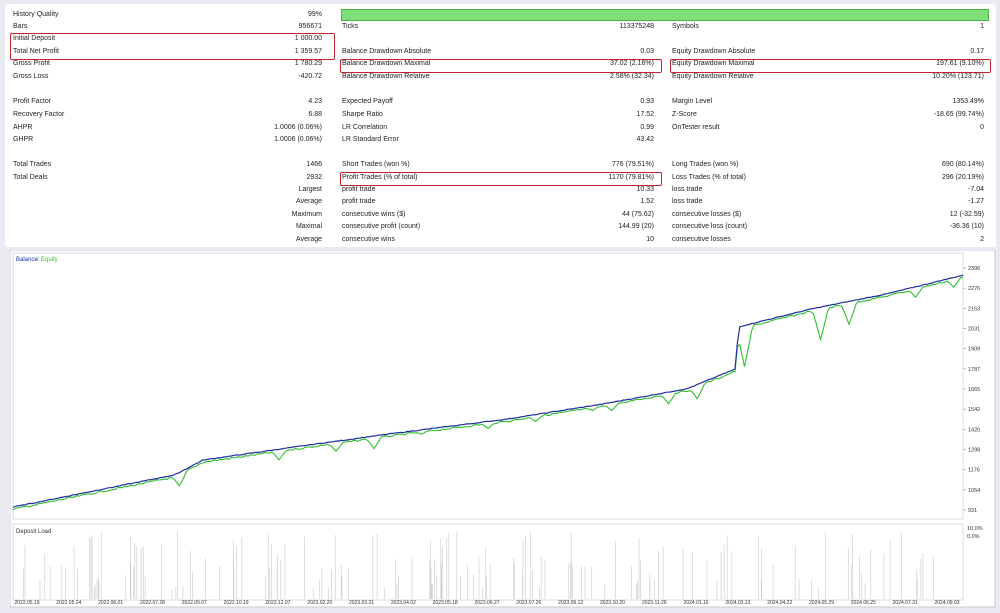 Image resolution: width=1000 pixels, height=613 pixels. I want to click on x-tick-label: 2023.10.20, so click(612, 603).